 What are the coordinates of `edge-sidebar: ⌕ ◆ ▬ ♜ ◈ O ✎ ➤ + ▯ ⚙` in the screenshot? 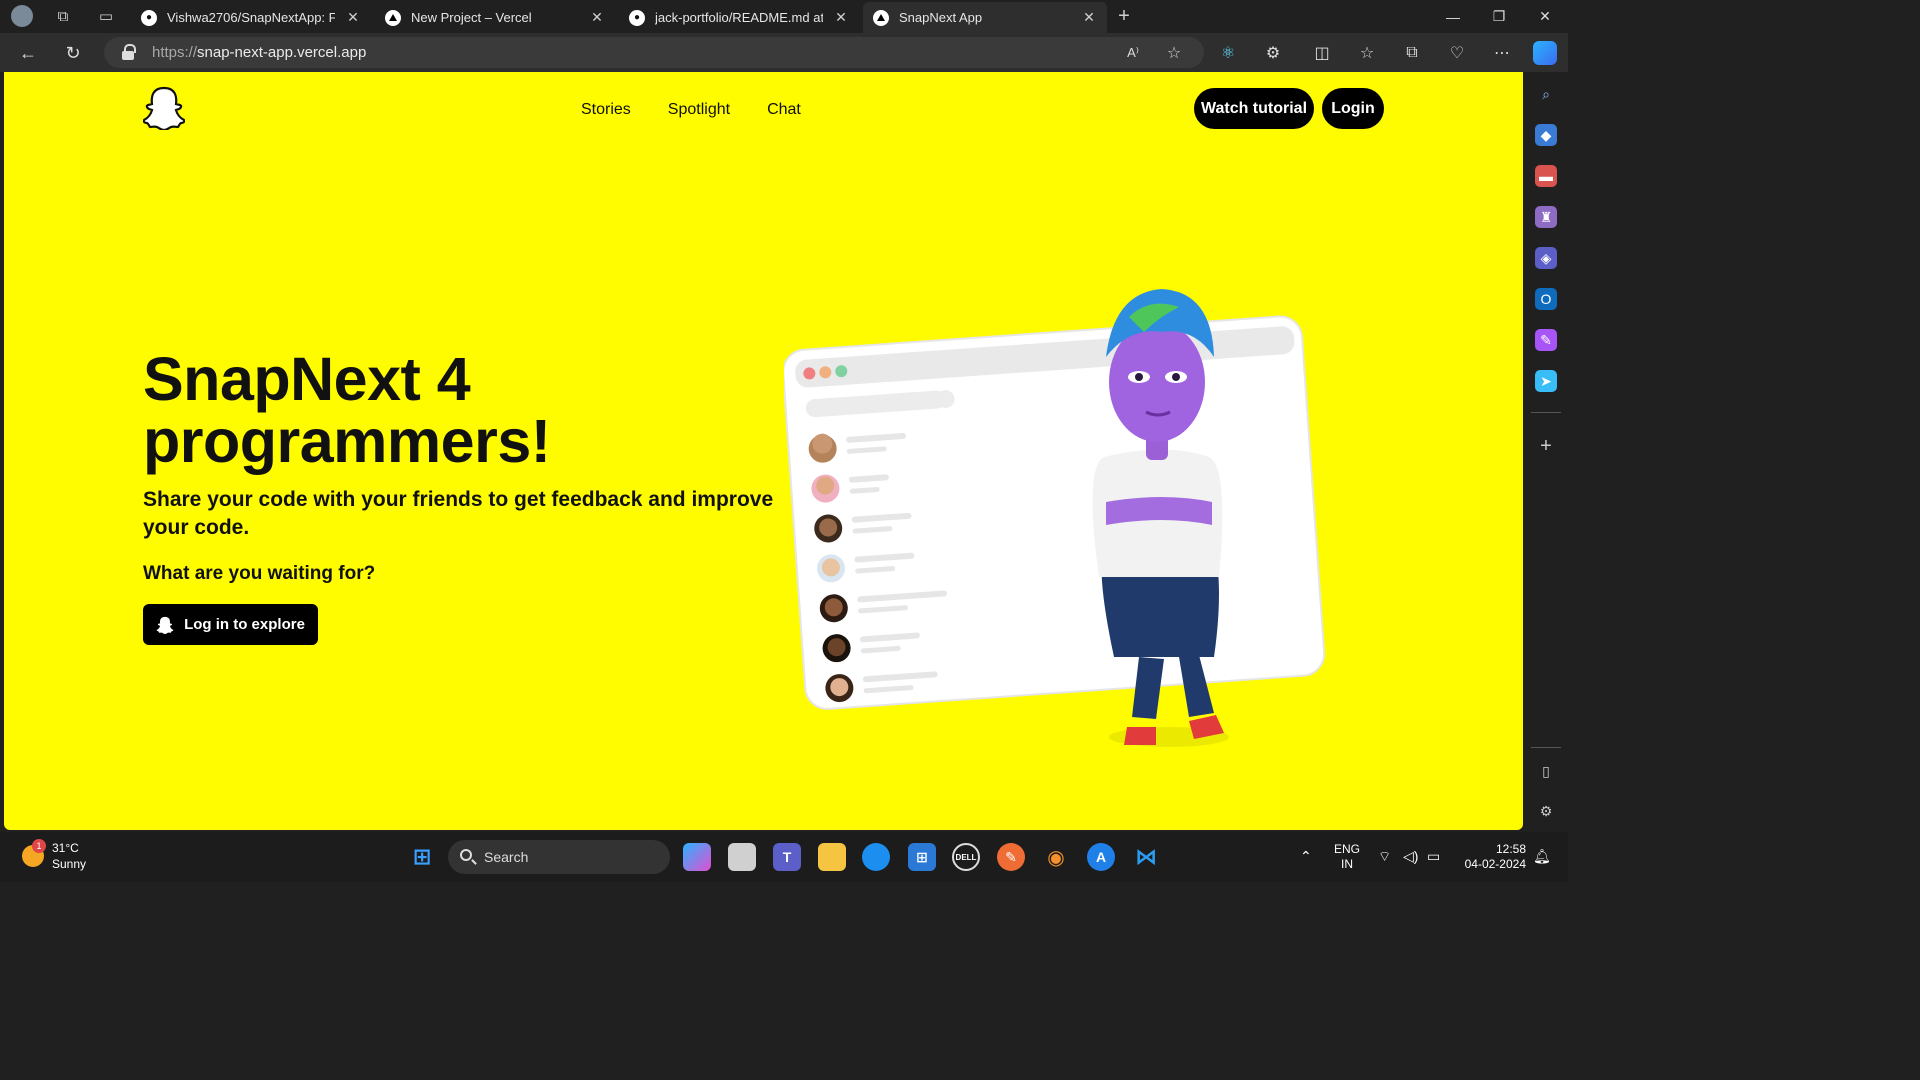 It's located at (1545, 452).